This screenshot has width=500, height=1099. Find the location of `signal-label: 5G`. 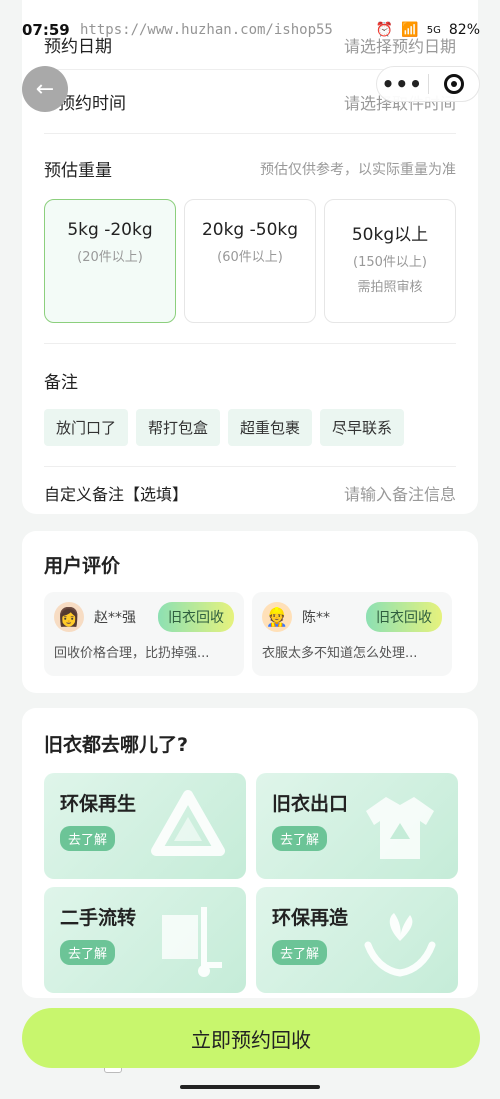

signal-label: 5G is located at coordinates (433, 30).